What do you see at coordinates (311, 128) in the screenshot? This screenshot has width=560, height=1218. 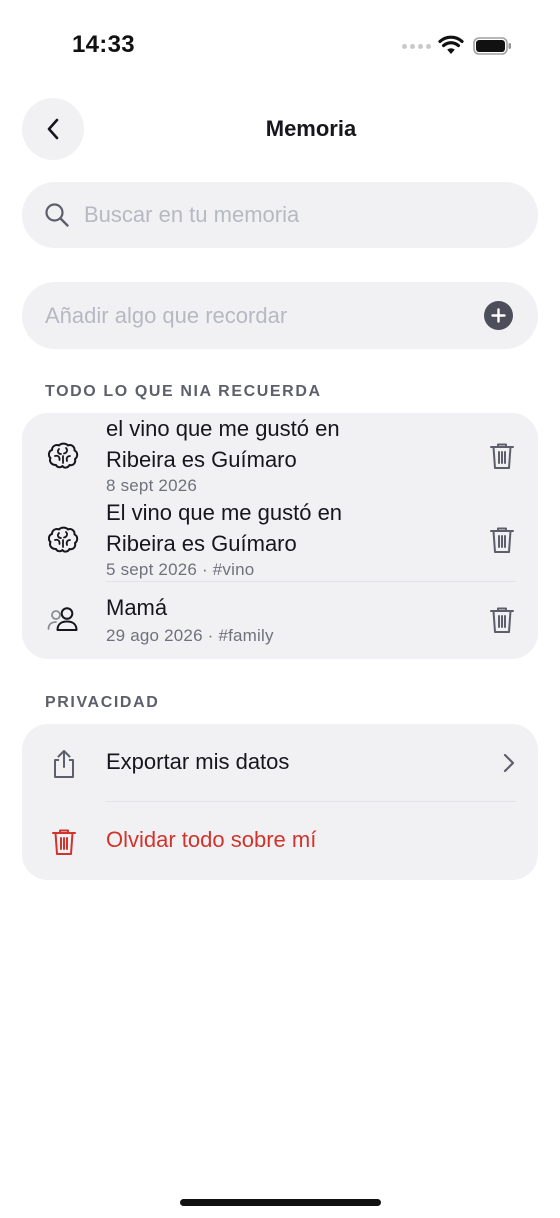 I see `page-title: Memoria` at bounding box center [311, 128].